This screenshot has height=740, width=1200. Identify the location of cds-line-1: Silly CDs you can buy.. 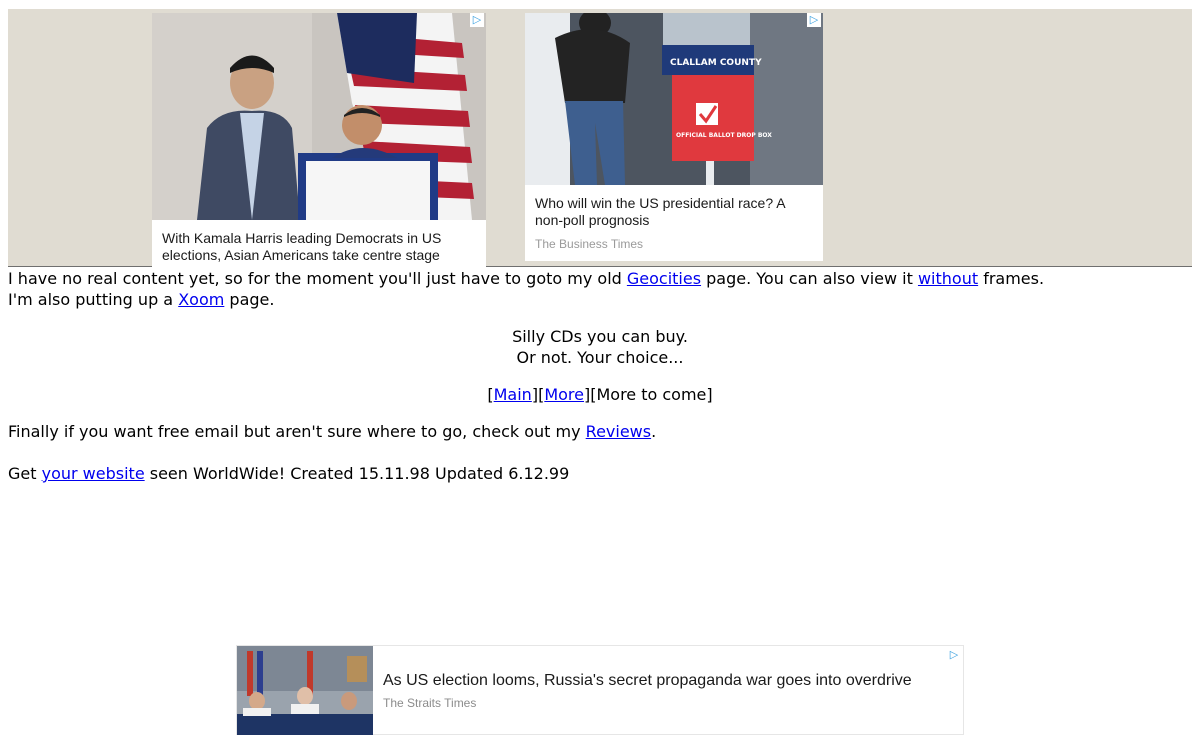
(600, 336).